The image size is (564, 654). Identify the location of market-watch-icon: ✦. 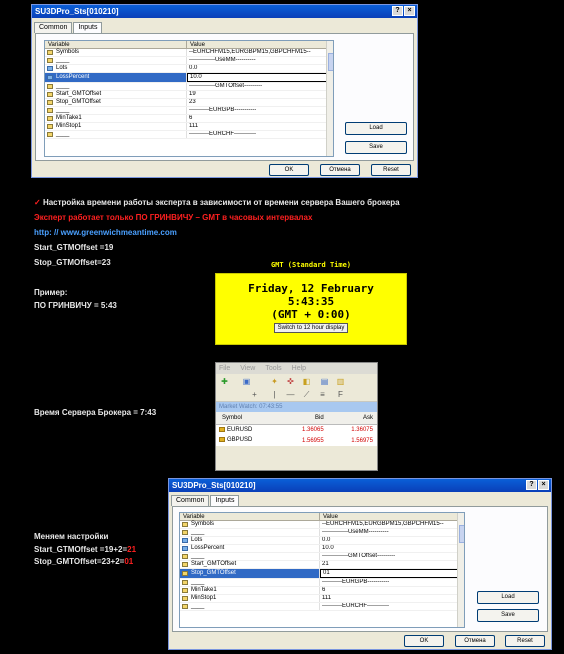
(274, 381).